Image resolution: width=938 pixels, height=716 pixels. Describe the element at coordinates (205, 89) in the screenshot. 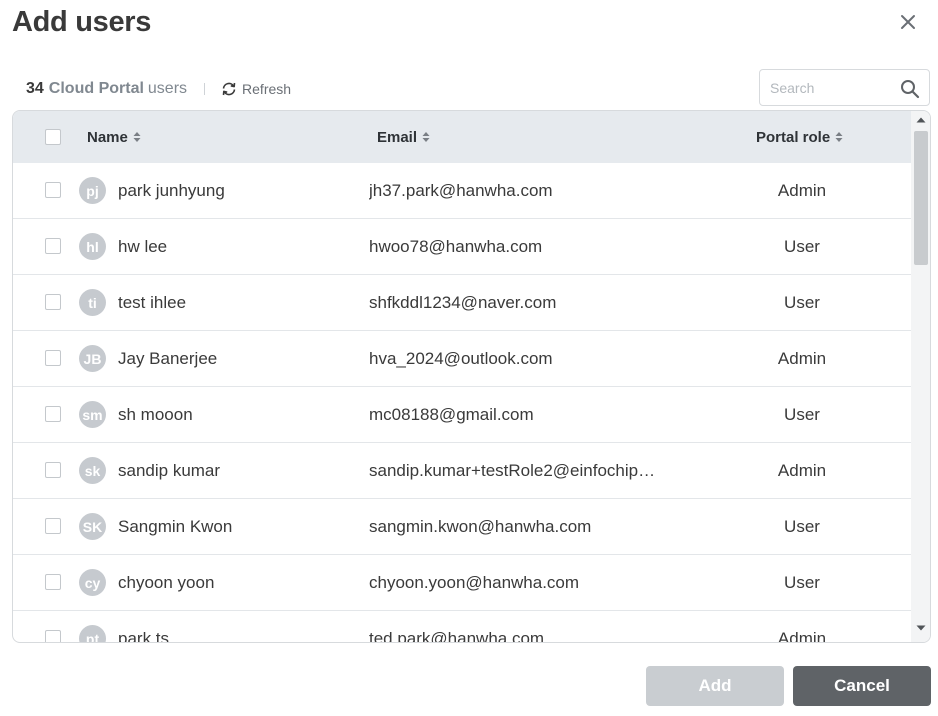

I see `toolbar-divider` at that location.